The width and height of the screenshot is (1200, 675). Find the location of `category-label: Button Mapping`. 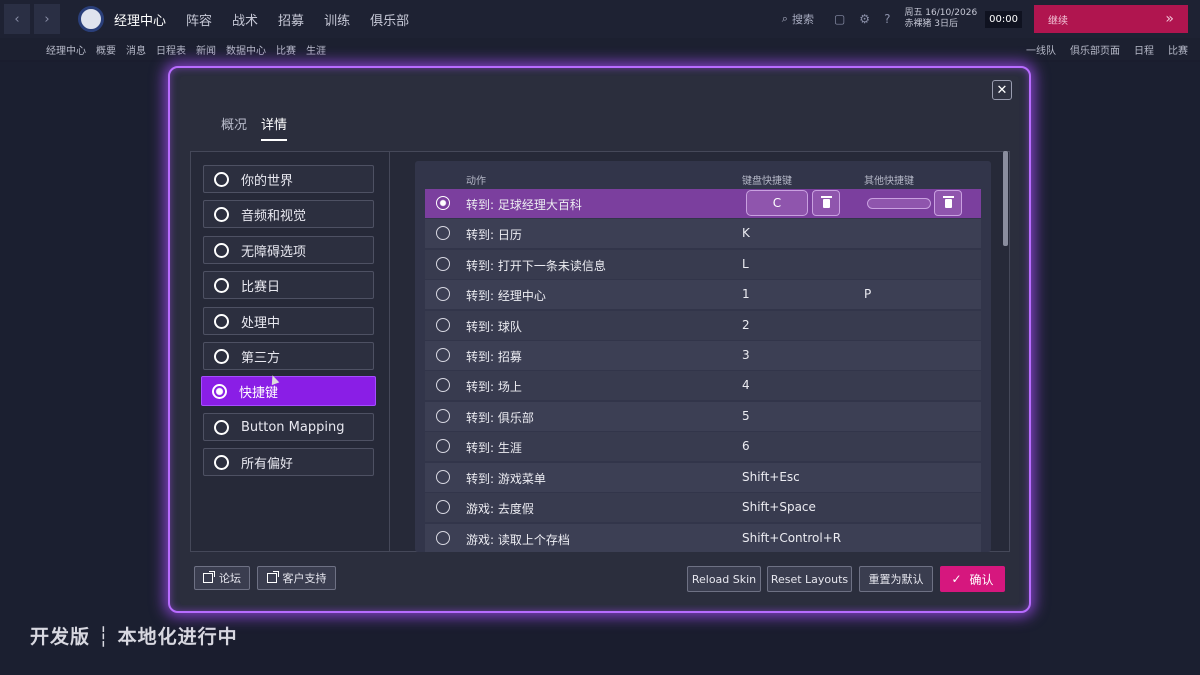

category-label: Button Mapping is located at coordinates (293, 427).